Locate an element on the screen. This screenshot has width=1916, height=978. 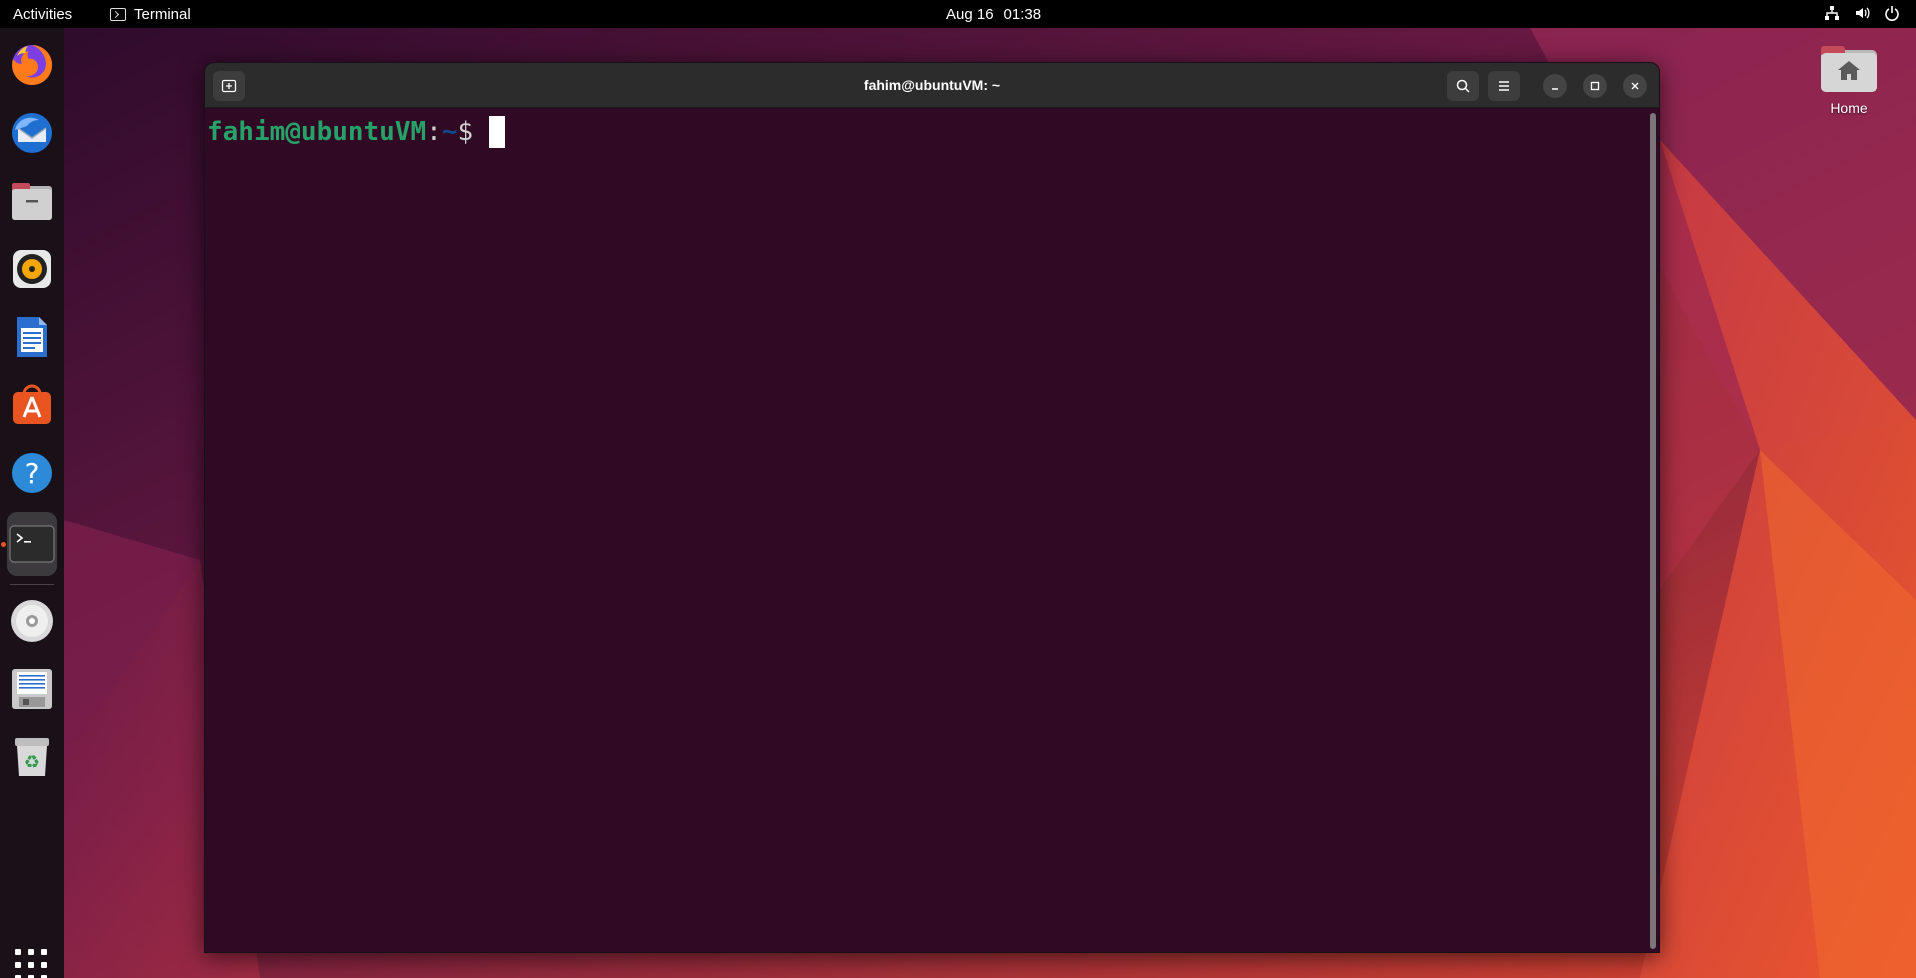
minimize-icon is located at coordinates (1555, 89).